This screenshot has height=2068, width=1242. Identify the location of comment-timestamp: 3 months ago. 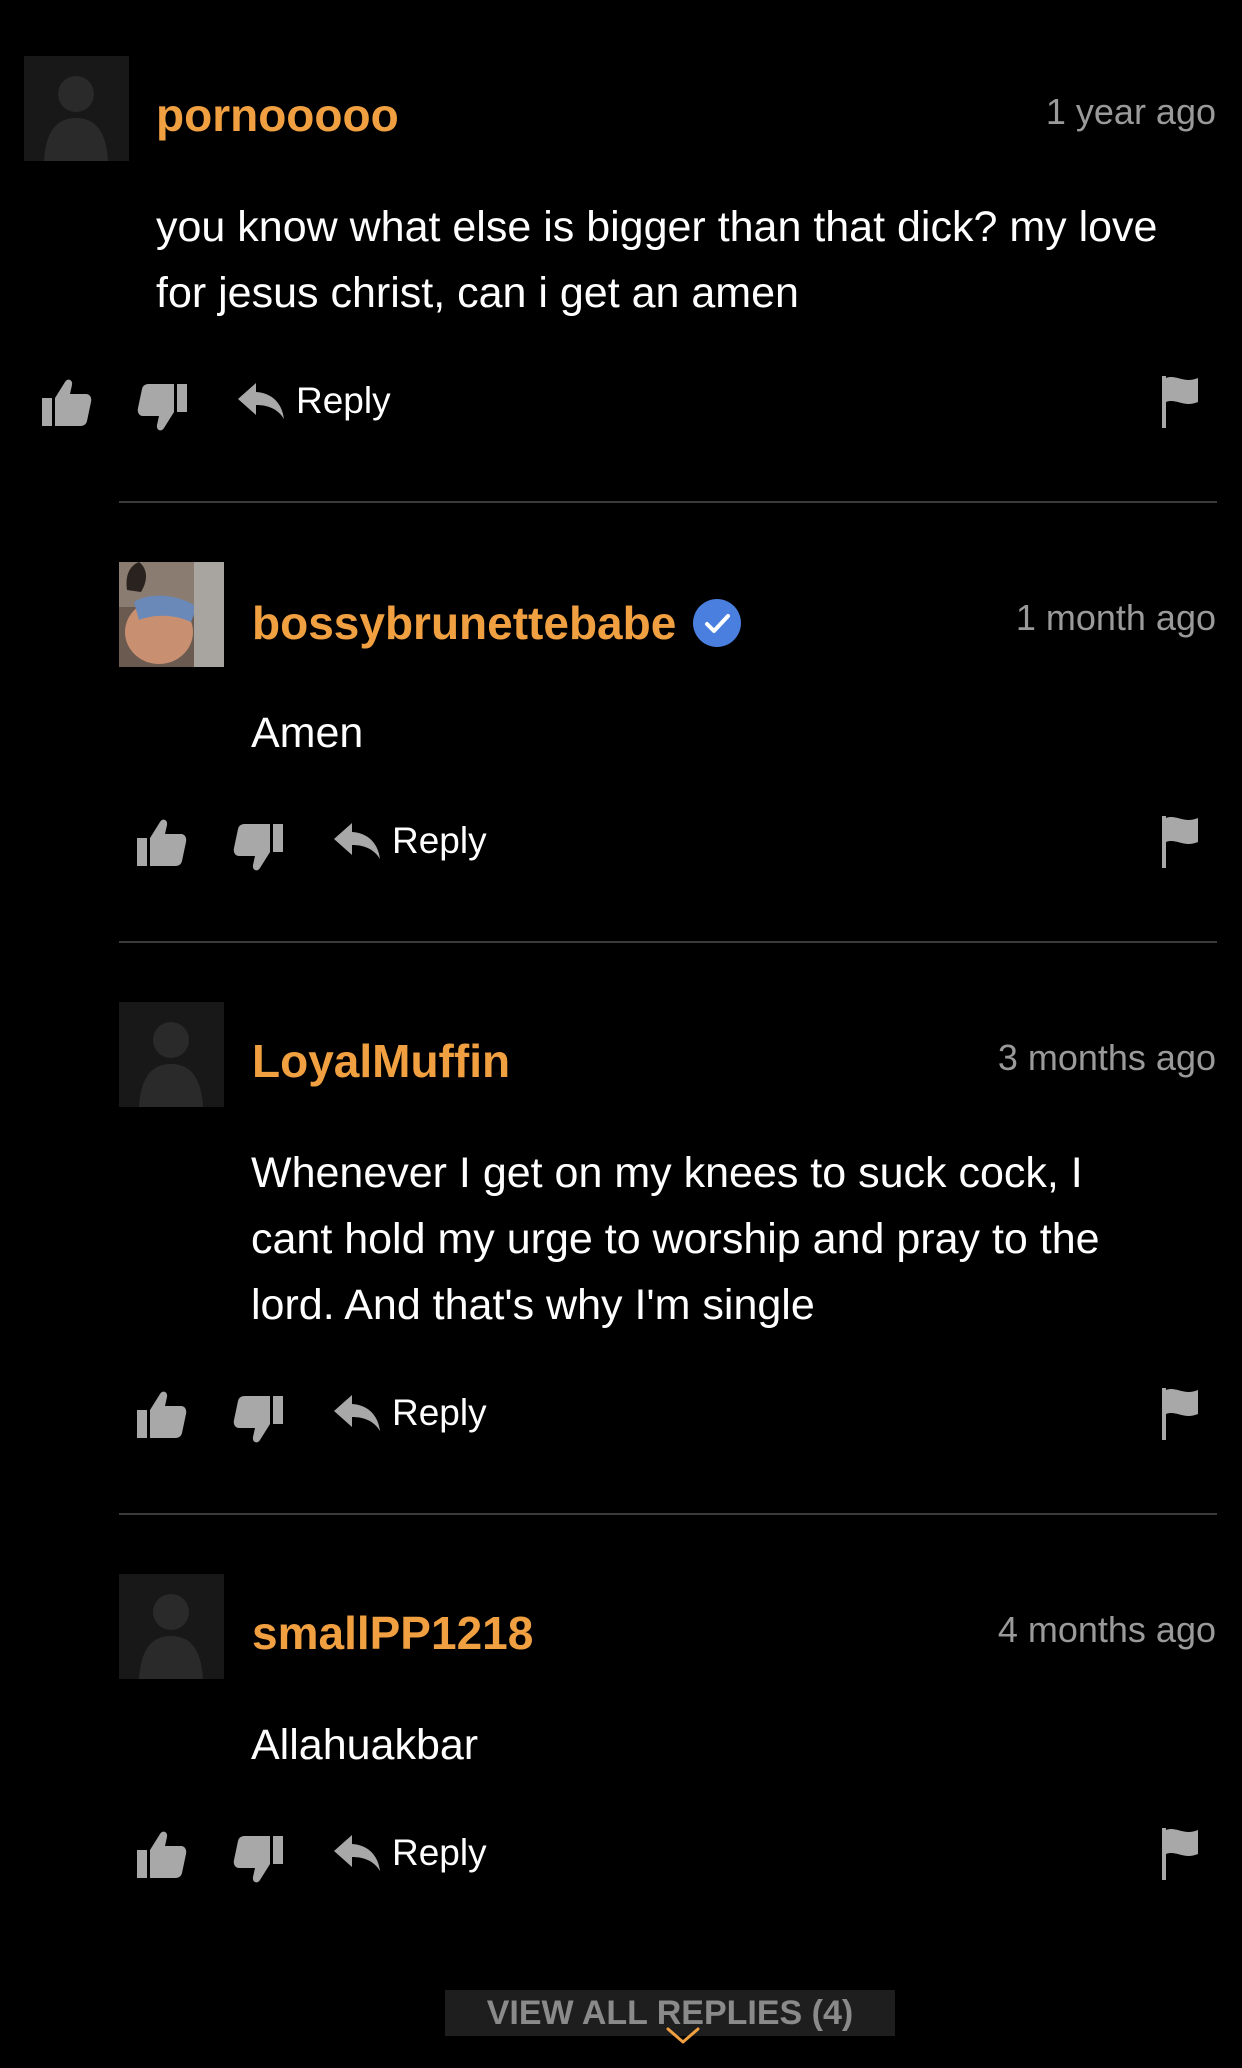
(1106, 1057).